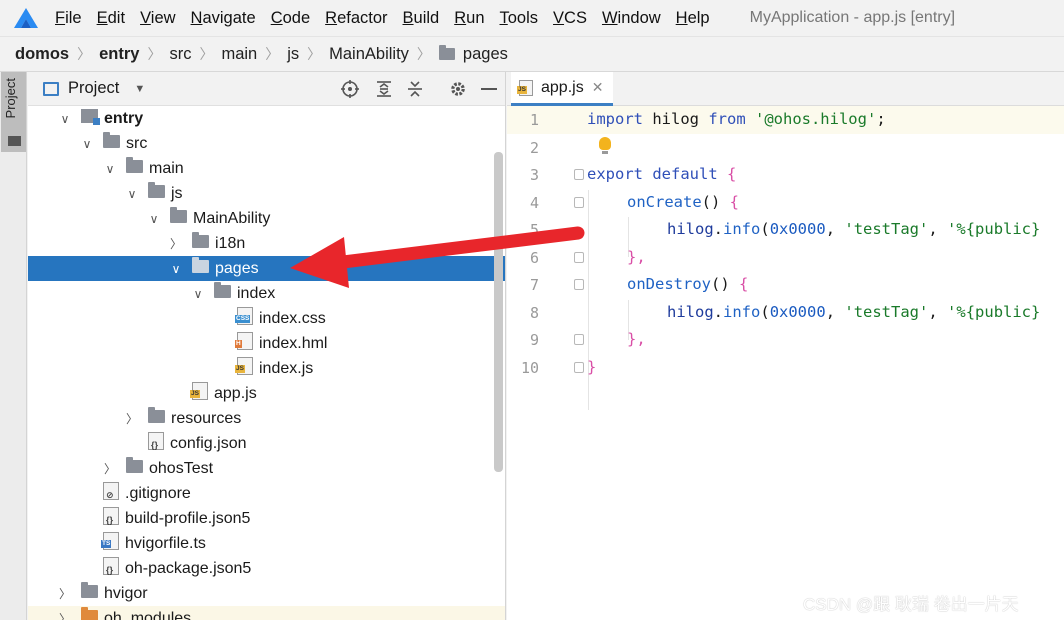 The height and width of the screenshot is (620, 1064). Describe the element at coordinates (785, 120) in the screenshot. I see `code-line: 1 import hilog from '@ohos.hilog';` at that location.